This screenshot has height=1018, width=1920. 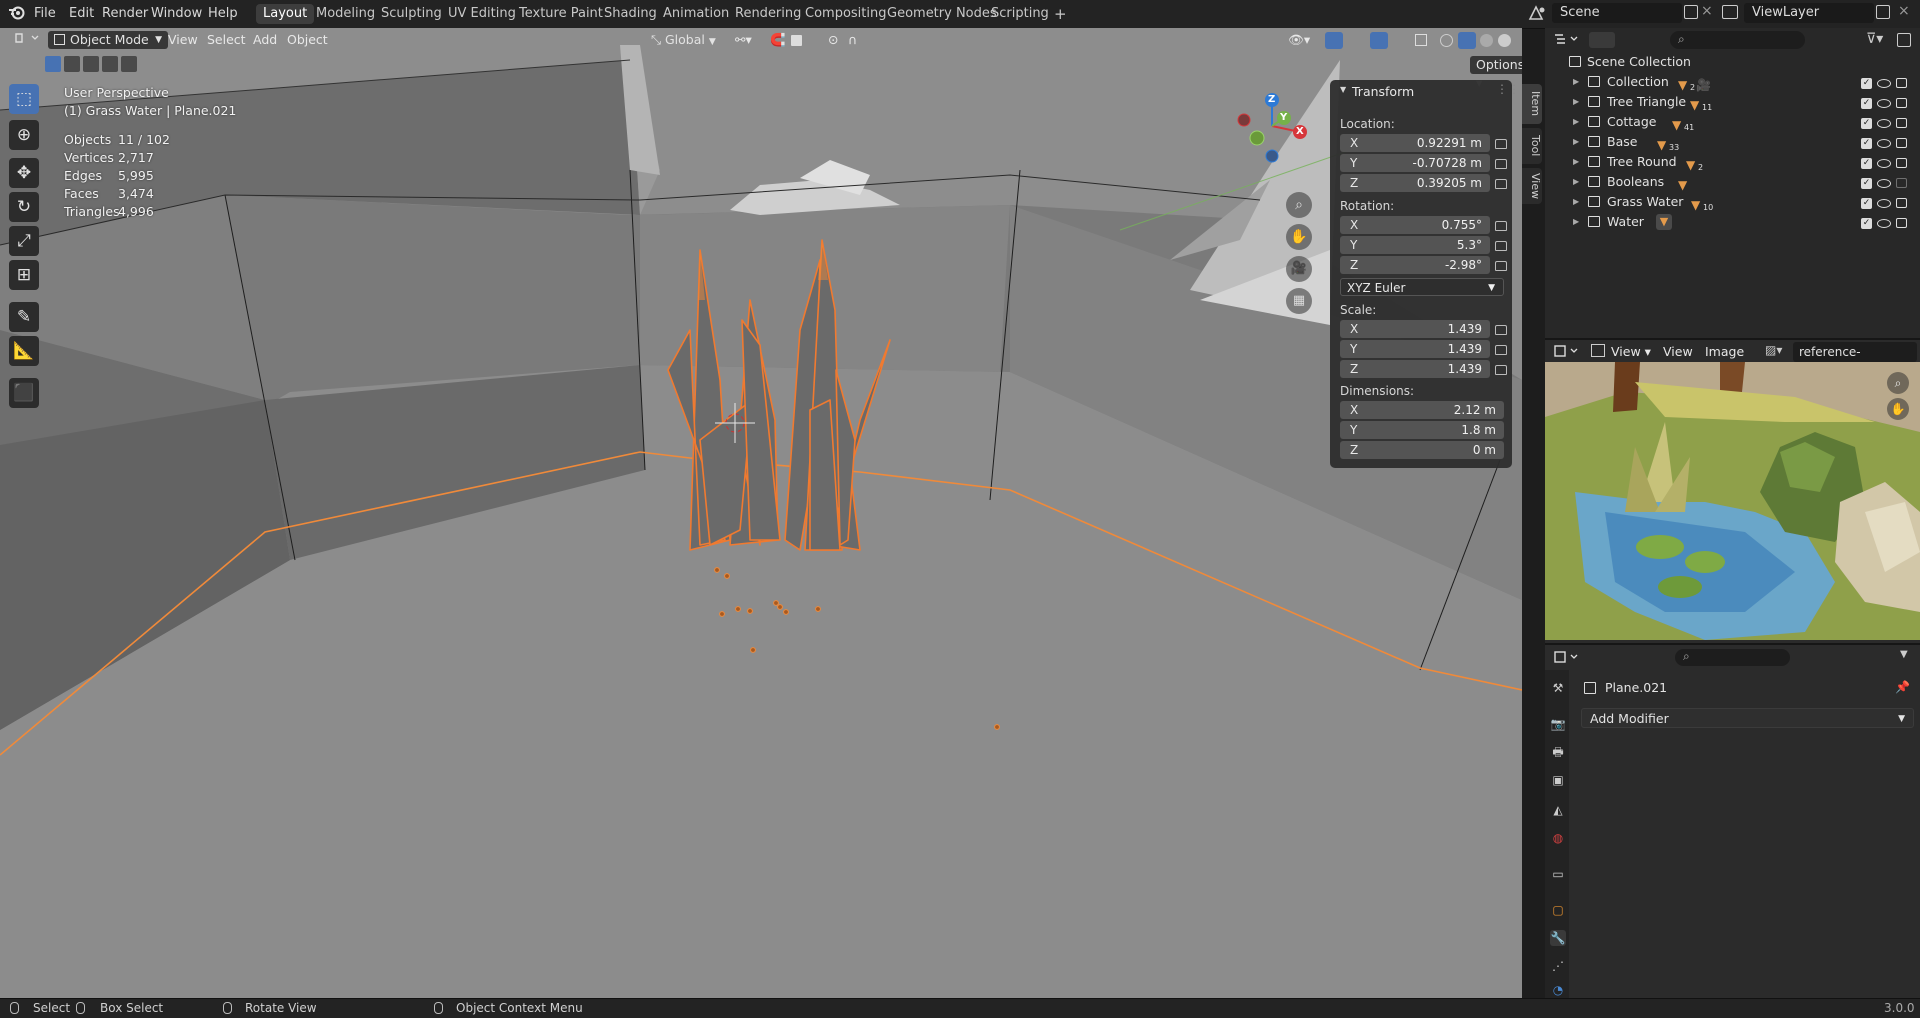 I want to click on tab-modeling: Modeling, so click(x=345, y=14).